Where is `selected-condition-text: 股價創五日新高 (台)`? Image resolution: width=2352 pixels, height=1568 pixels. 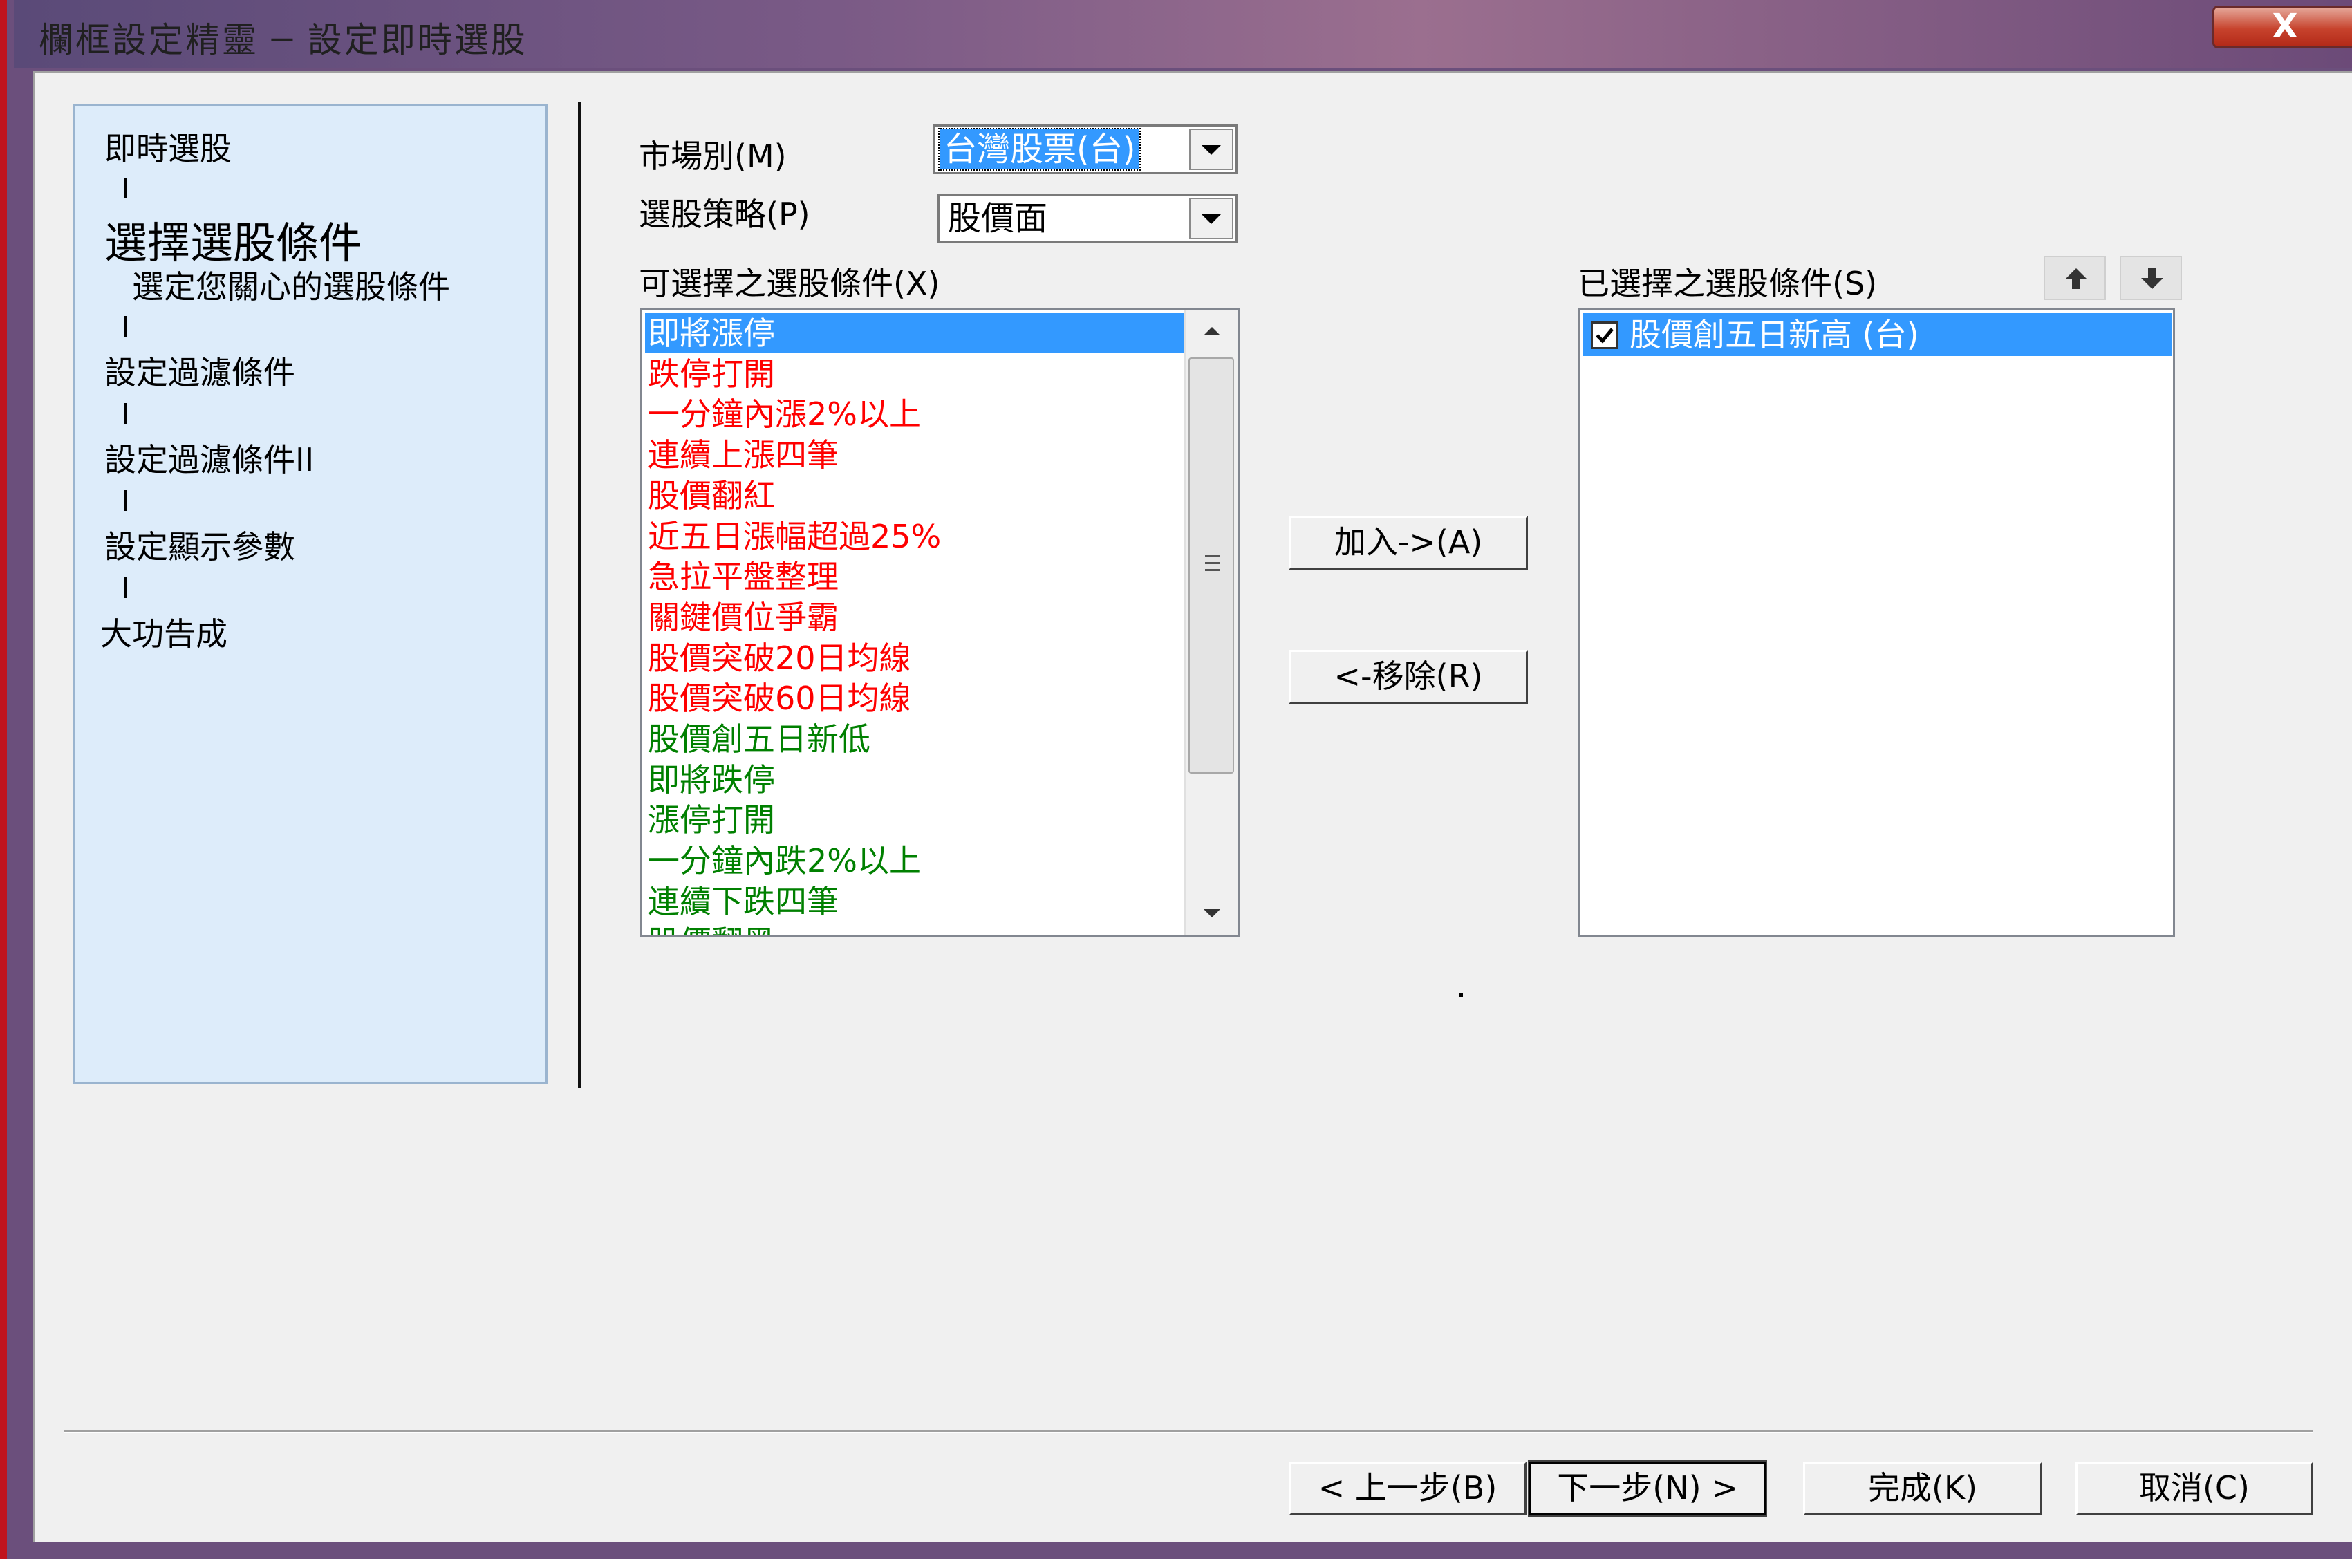
selected-condition-text: 股價創五日新高 (台) is located at coordinates (1774, 334).